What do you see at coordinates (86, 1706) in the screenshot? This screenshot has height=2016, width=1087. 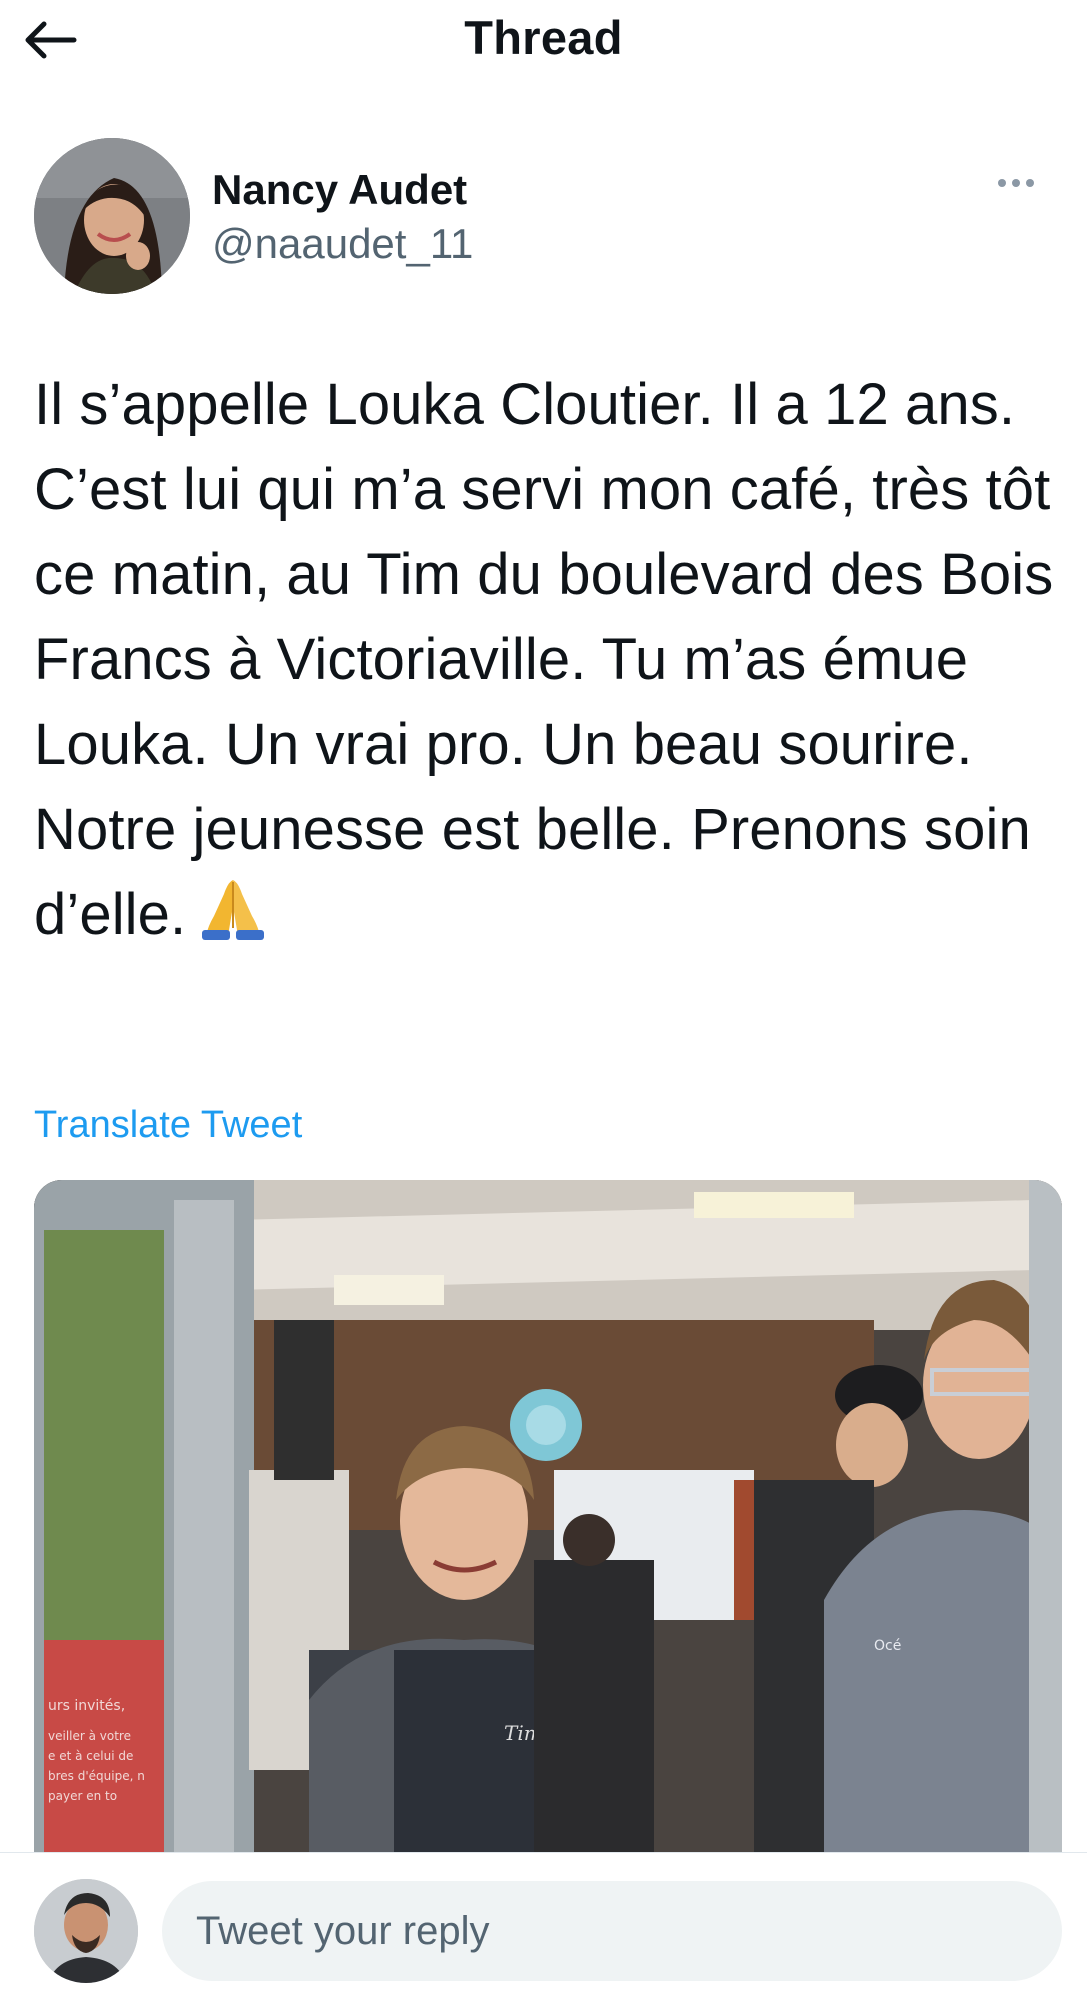 I see `svg-text: urs invités,` at bounding box center [86, 1706].